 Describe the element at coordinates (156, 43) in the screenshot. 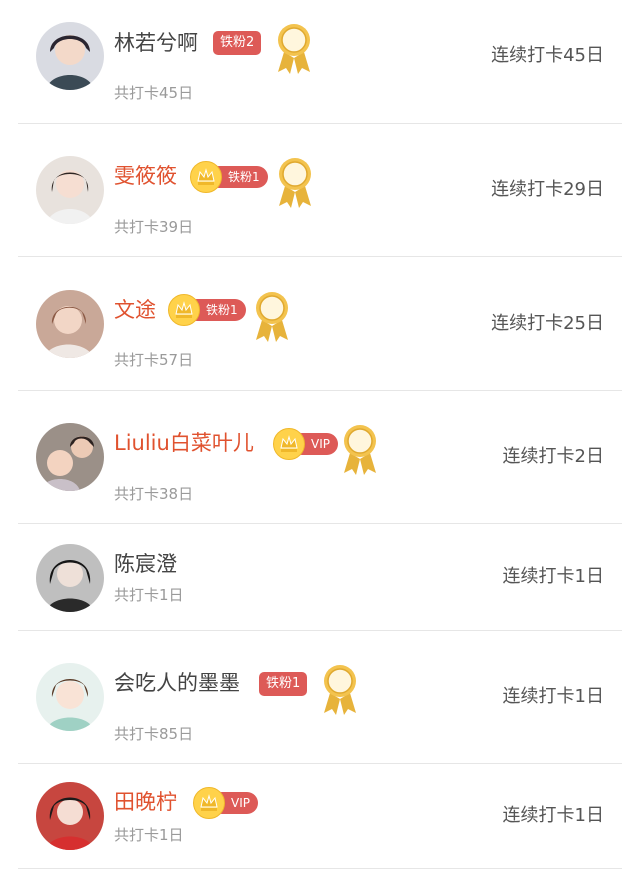

I see `user-name: 林若兮啊` at that location.